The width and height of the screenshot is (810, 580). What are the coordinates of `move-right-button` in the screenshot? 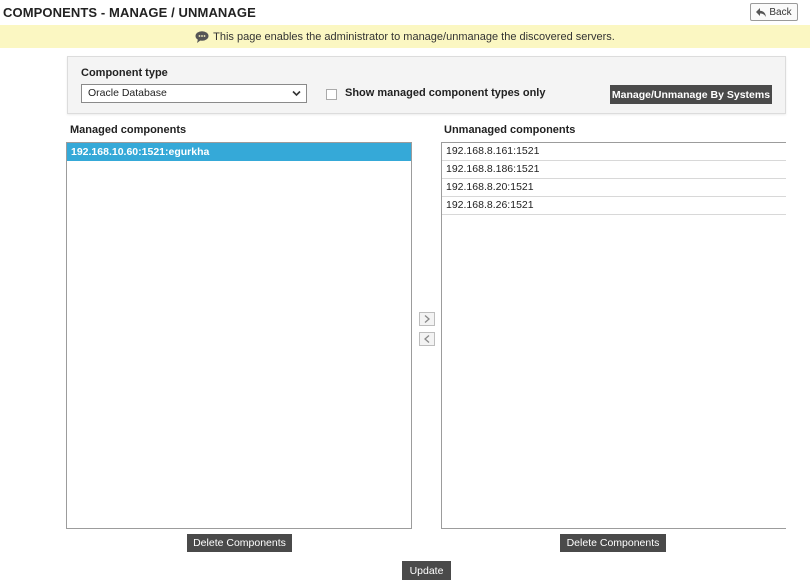 It's located at (427, 319).